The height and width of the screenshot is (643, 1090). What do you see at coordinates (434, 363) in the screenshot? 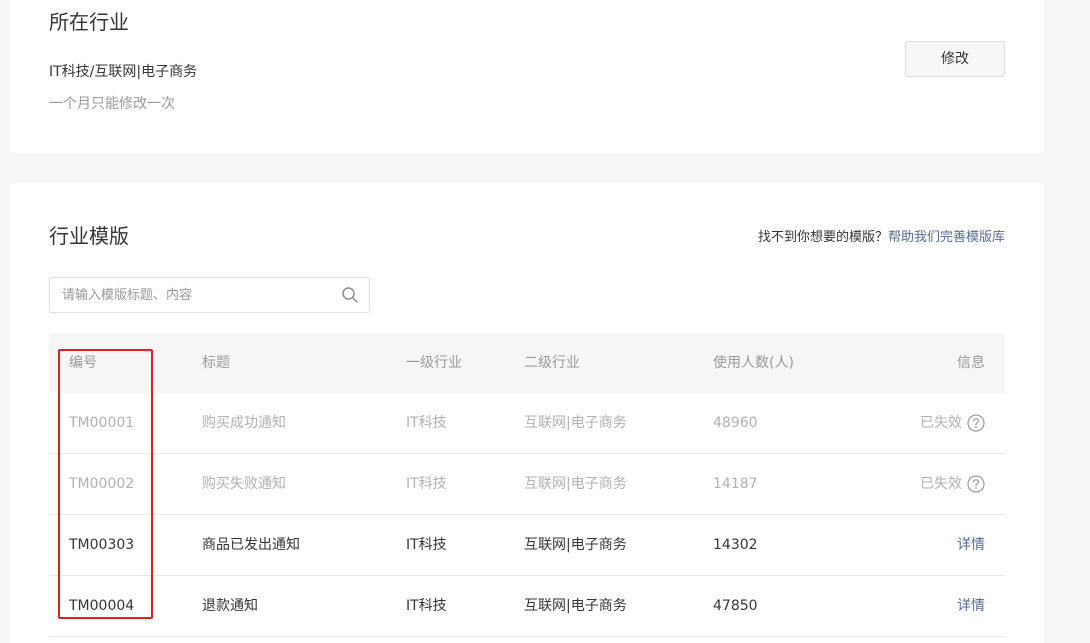
I see `header-level1: 一级行业` at bounding box center [434, 363].